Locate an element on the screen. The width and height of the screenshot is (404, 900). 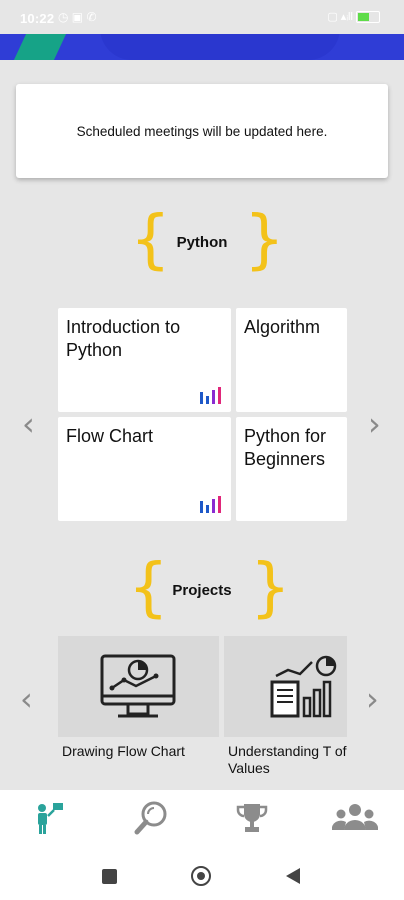
nav-home-button is located at coordinates (50, 820).